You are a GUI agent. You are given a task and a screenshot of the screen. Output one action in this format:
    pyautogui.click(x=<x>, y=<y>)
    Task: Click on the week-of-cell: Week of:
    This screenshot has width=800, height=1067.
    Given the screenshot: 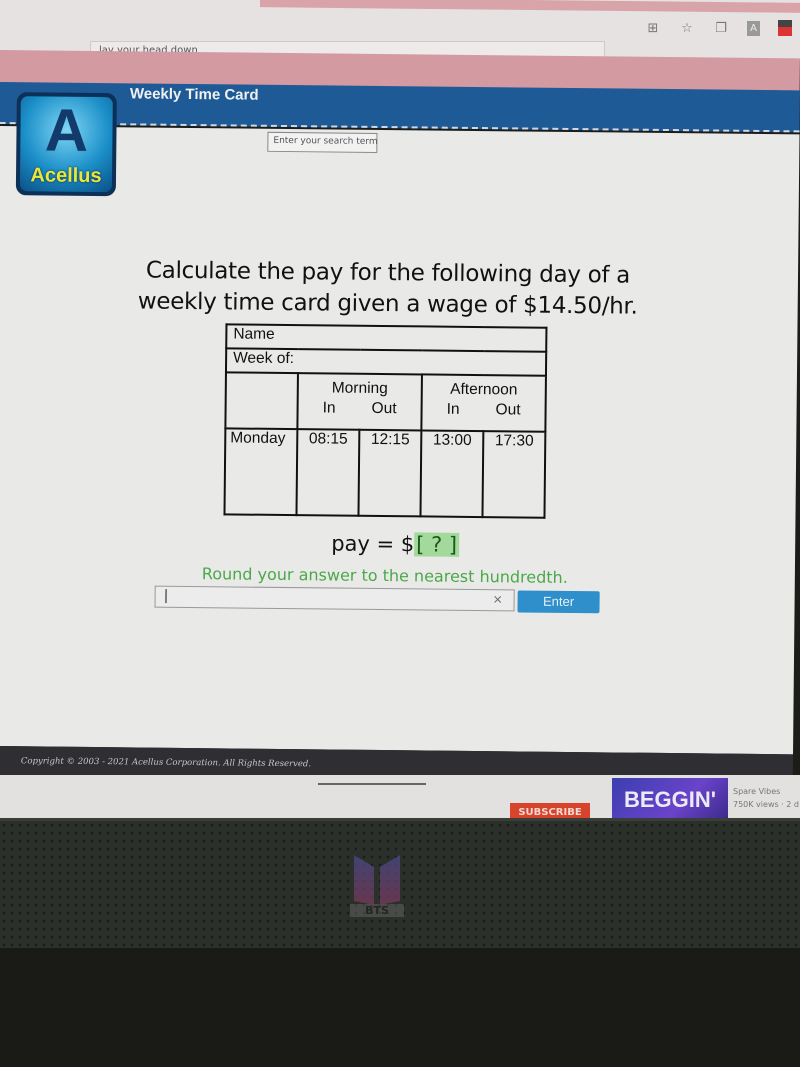 What is the action you would take?
    pyautogui.click(x=386, y=362)
    